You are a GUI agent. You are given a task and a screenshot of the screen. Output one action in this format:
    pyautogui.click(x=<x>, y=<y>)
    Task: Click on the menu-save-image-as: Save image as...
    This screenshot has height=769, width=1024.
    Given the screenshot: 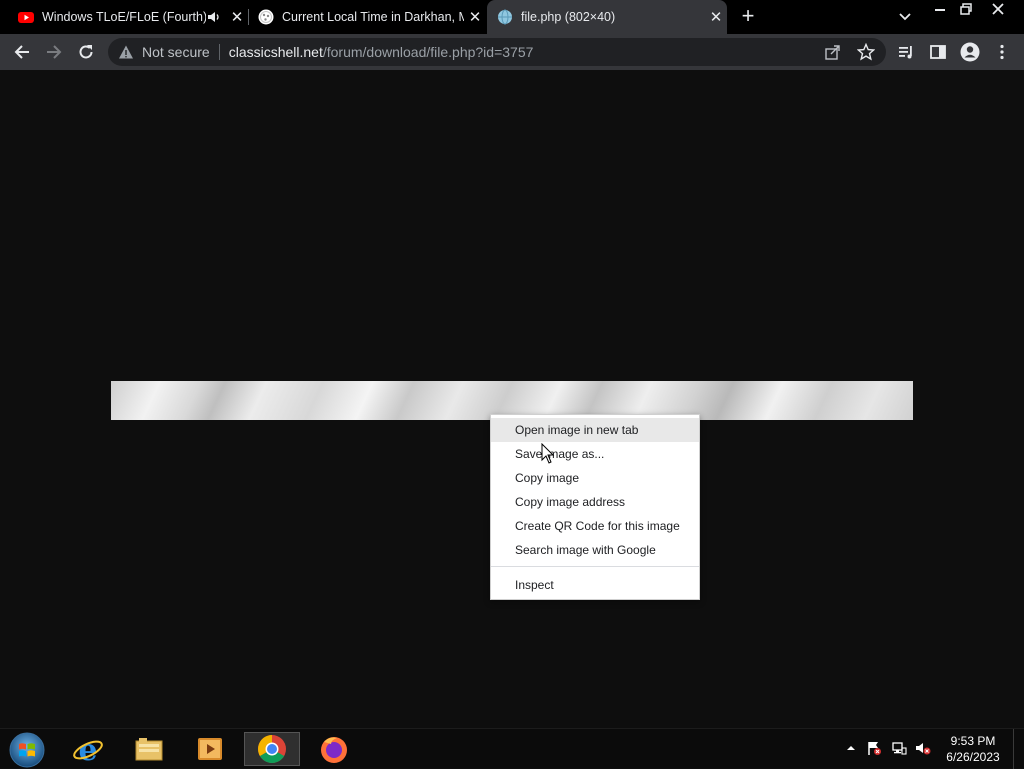 What is the action you would take?
    pyautogui.click(x=595, y=454)
    